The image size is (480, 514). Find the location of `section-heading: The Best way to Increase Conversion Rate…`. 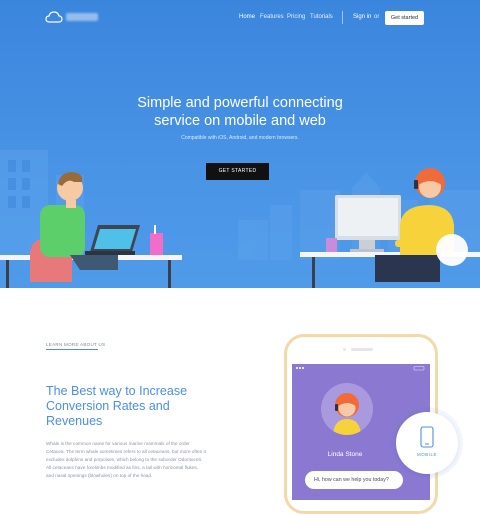

section-heading: The Best way to Increase Conversion Rate… is located at coordinates (117, 406).